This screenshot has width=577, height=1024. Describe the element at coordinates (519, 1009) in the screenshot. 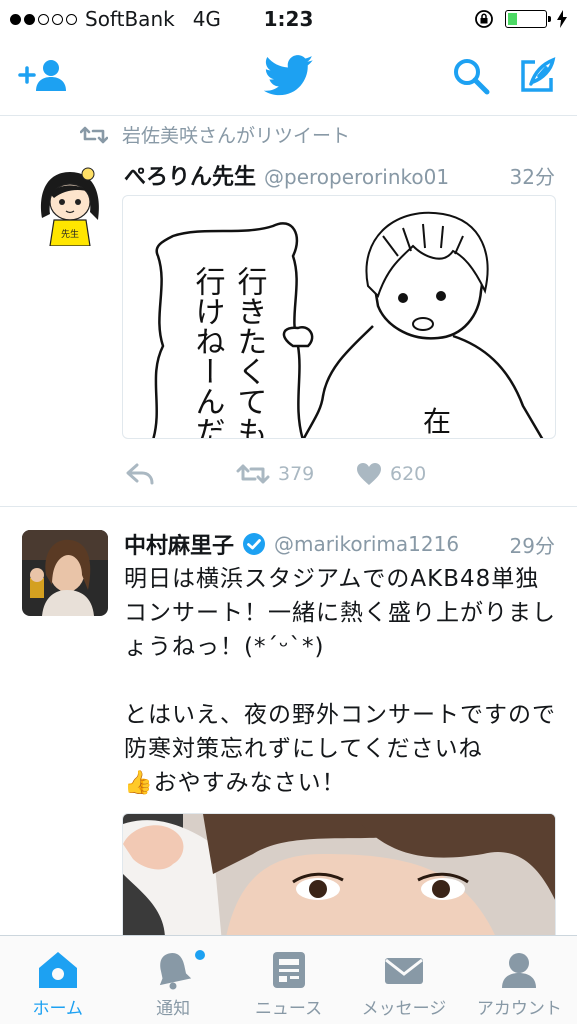

I see `tab-label: アカウント` at that location.